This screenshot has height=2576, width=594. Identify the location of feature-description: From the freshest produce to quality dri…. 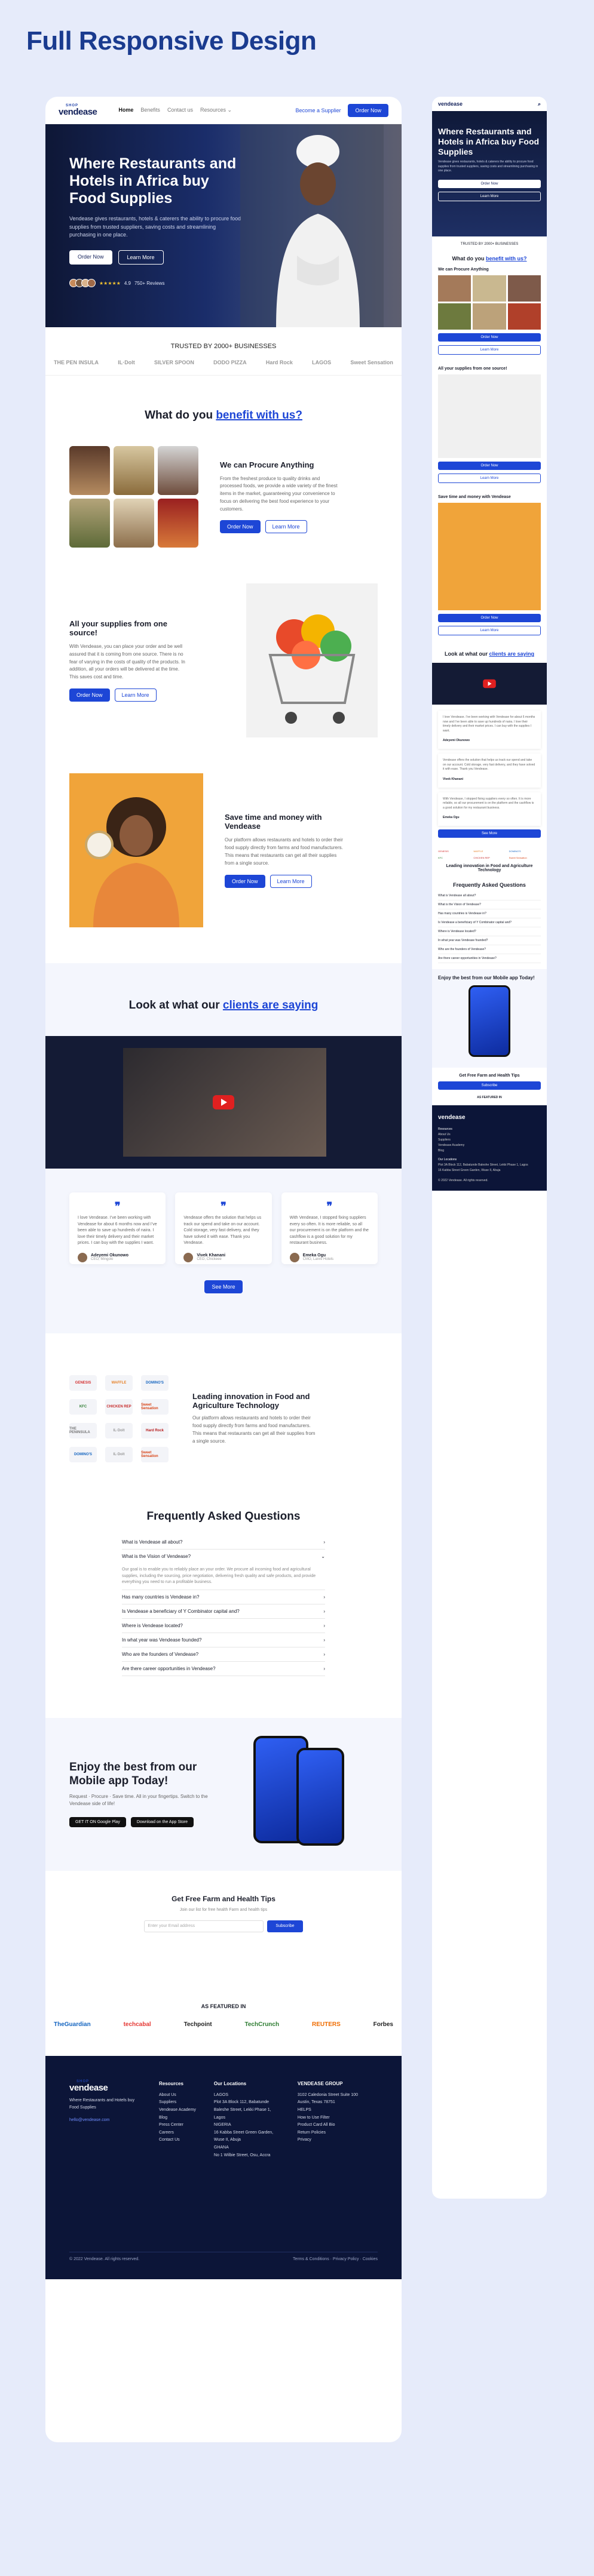
(279, 493).